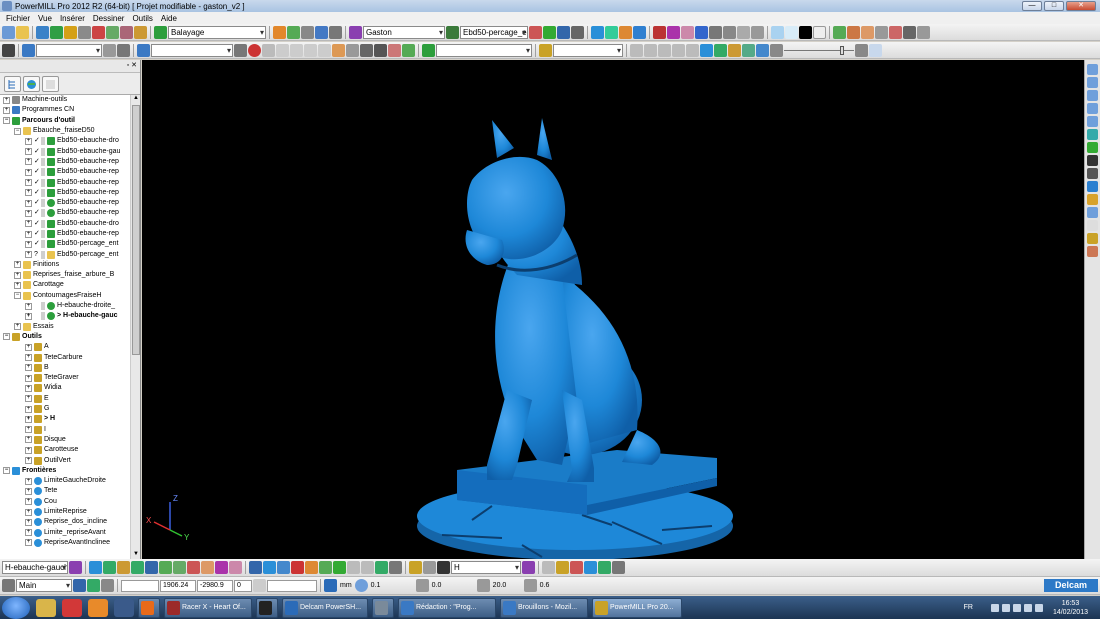 The width and height of the screenshot is (1100, 619). I want to click on step-forward-icon, so click(664, 50).